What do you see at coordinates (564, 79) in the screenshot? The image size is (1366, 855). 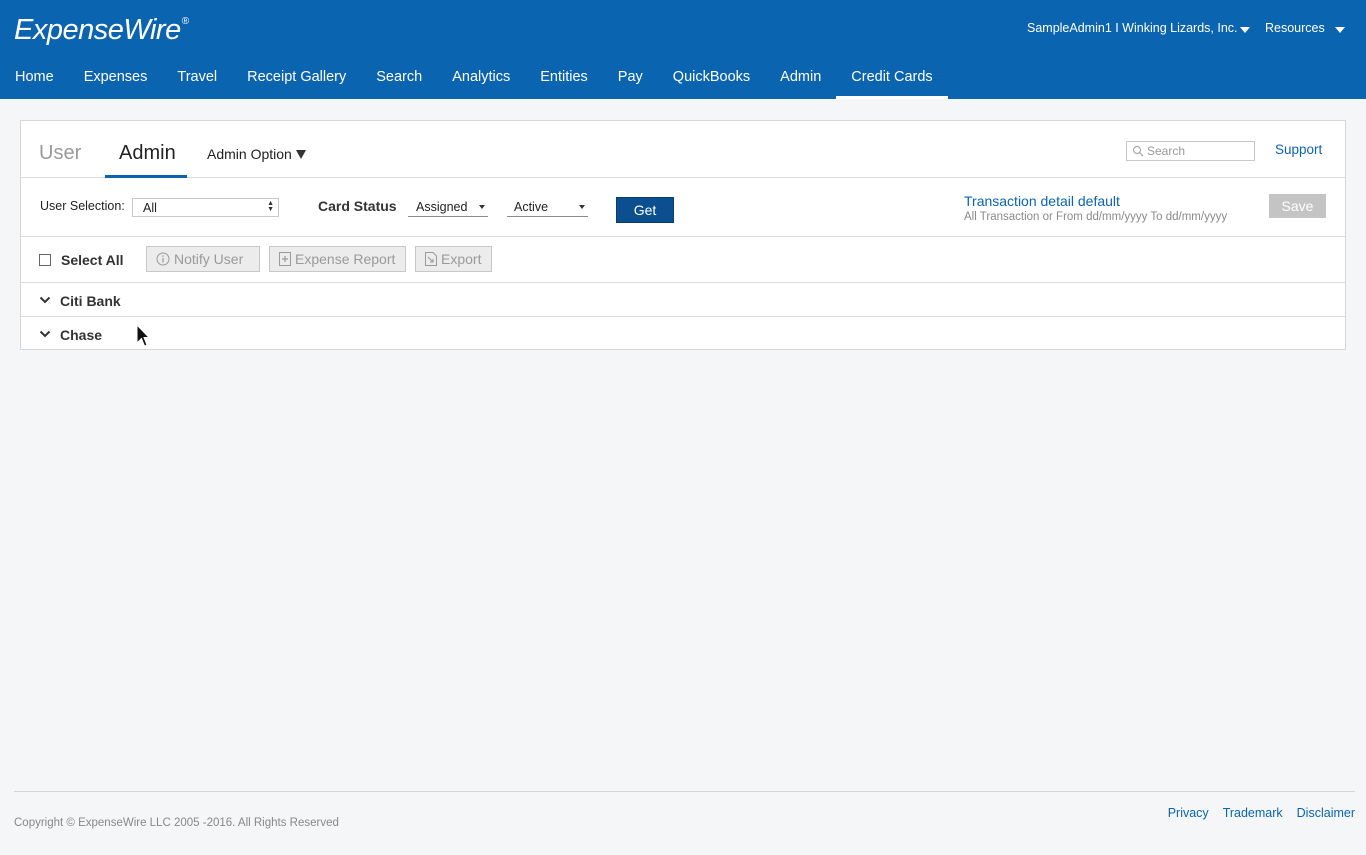 I see `nav-entities: Entities` at bounding box center [564, 79].